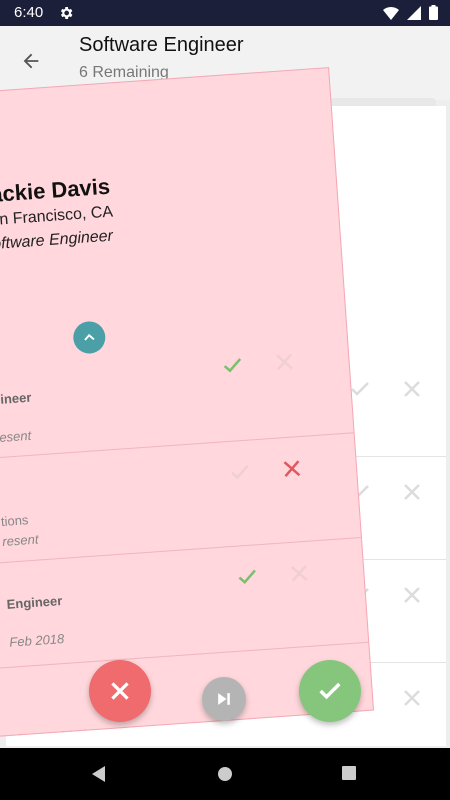 The height and width of the screenshot is (800, 450). I want to click on arrow-back-icon, so click(31, 61).